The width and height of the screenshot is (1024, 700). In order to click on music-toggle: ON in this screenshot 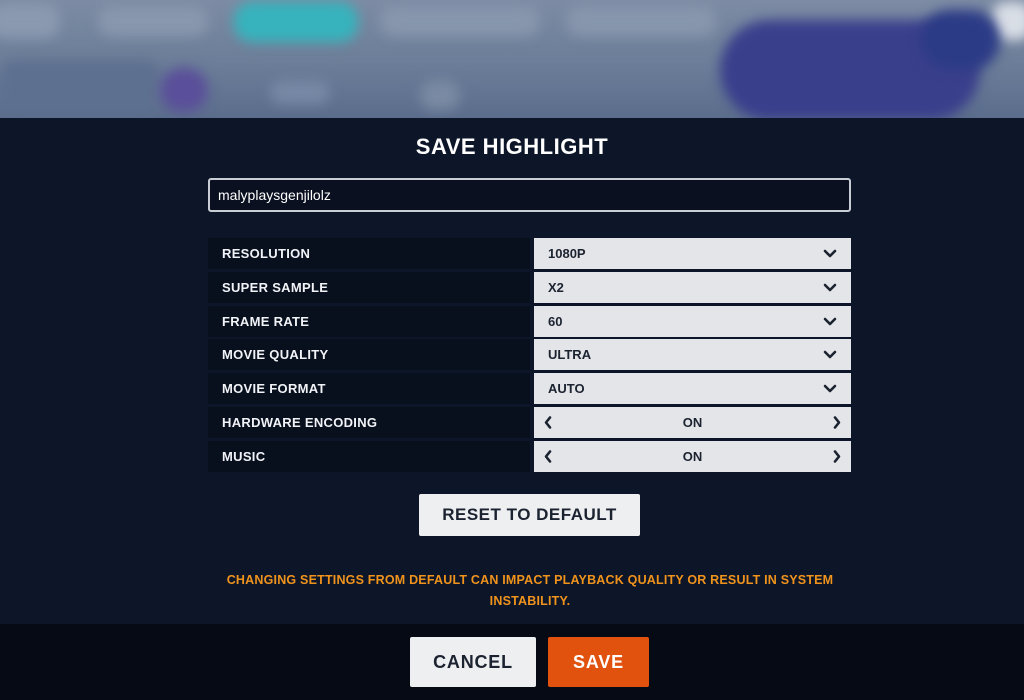, I will do `click(692, 456)`.